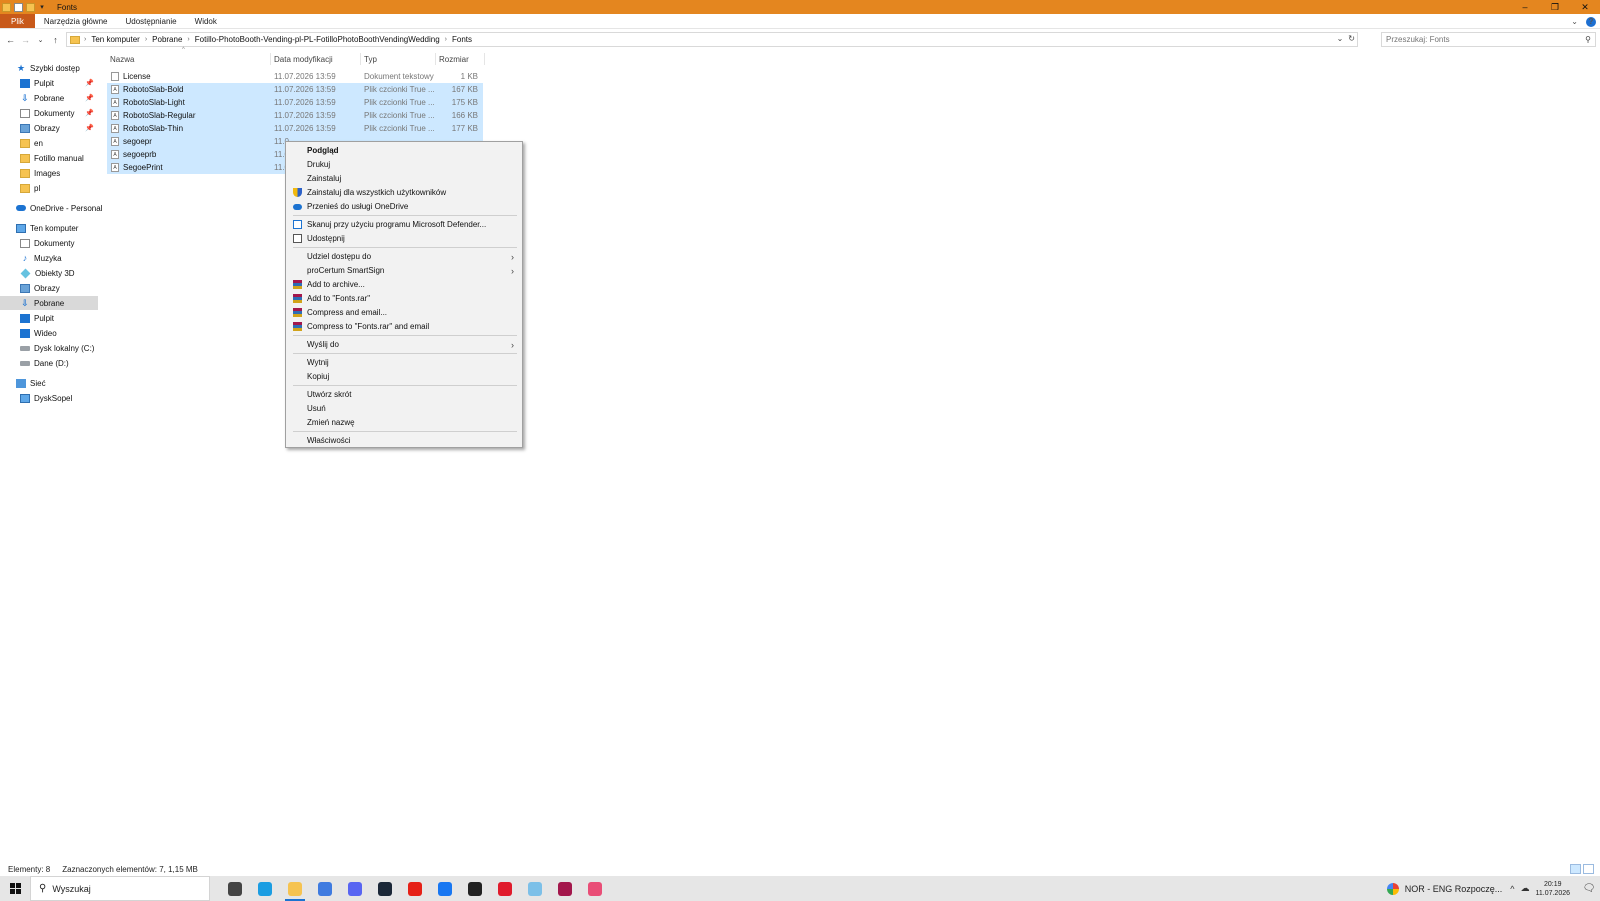  What do you see at coordinates (404, 192) in the screenshot?
I see `menu-item-install-all-users: Zainstaluj dla wszystkich użytkowników` at bounding box center [404, 192].